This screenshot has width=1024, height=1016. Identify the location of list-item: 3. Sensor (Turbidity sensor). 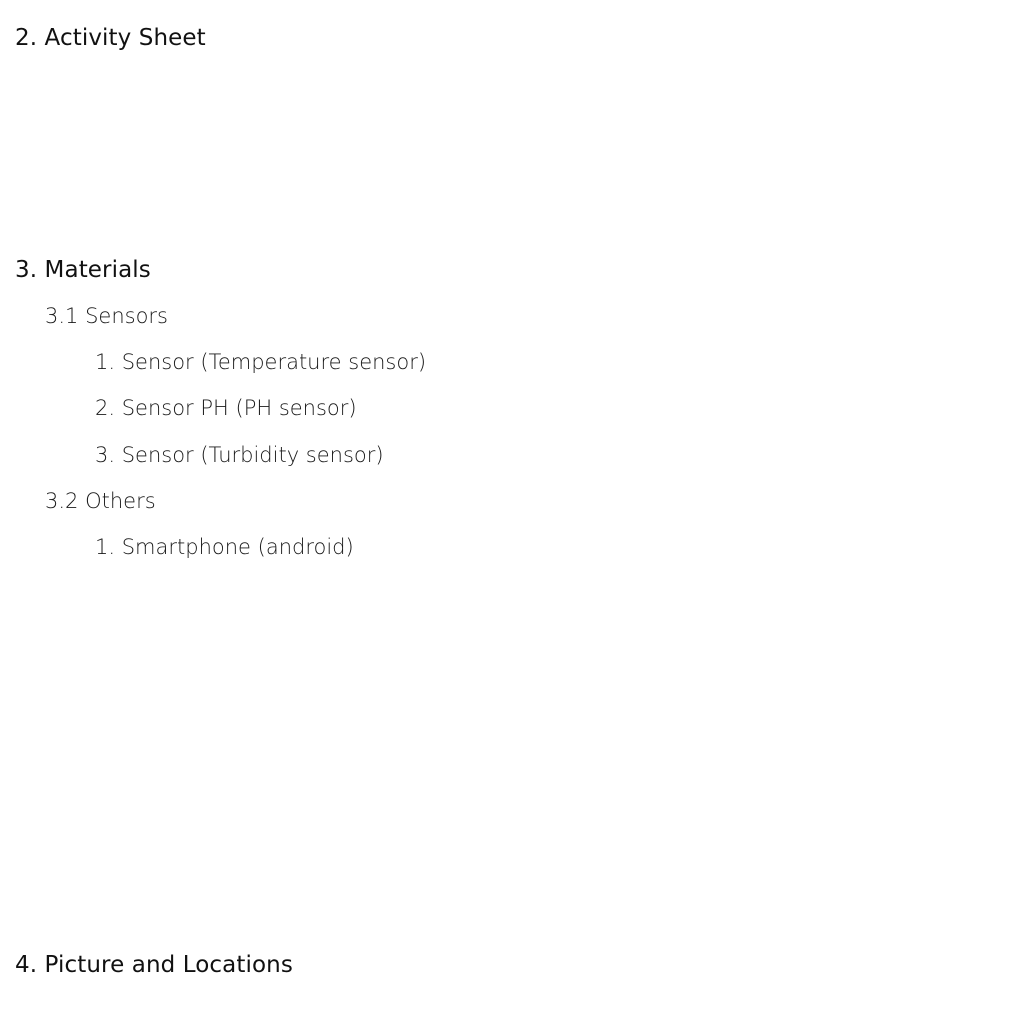
(239, 455).